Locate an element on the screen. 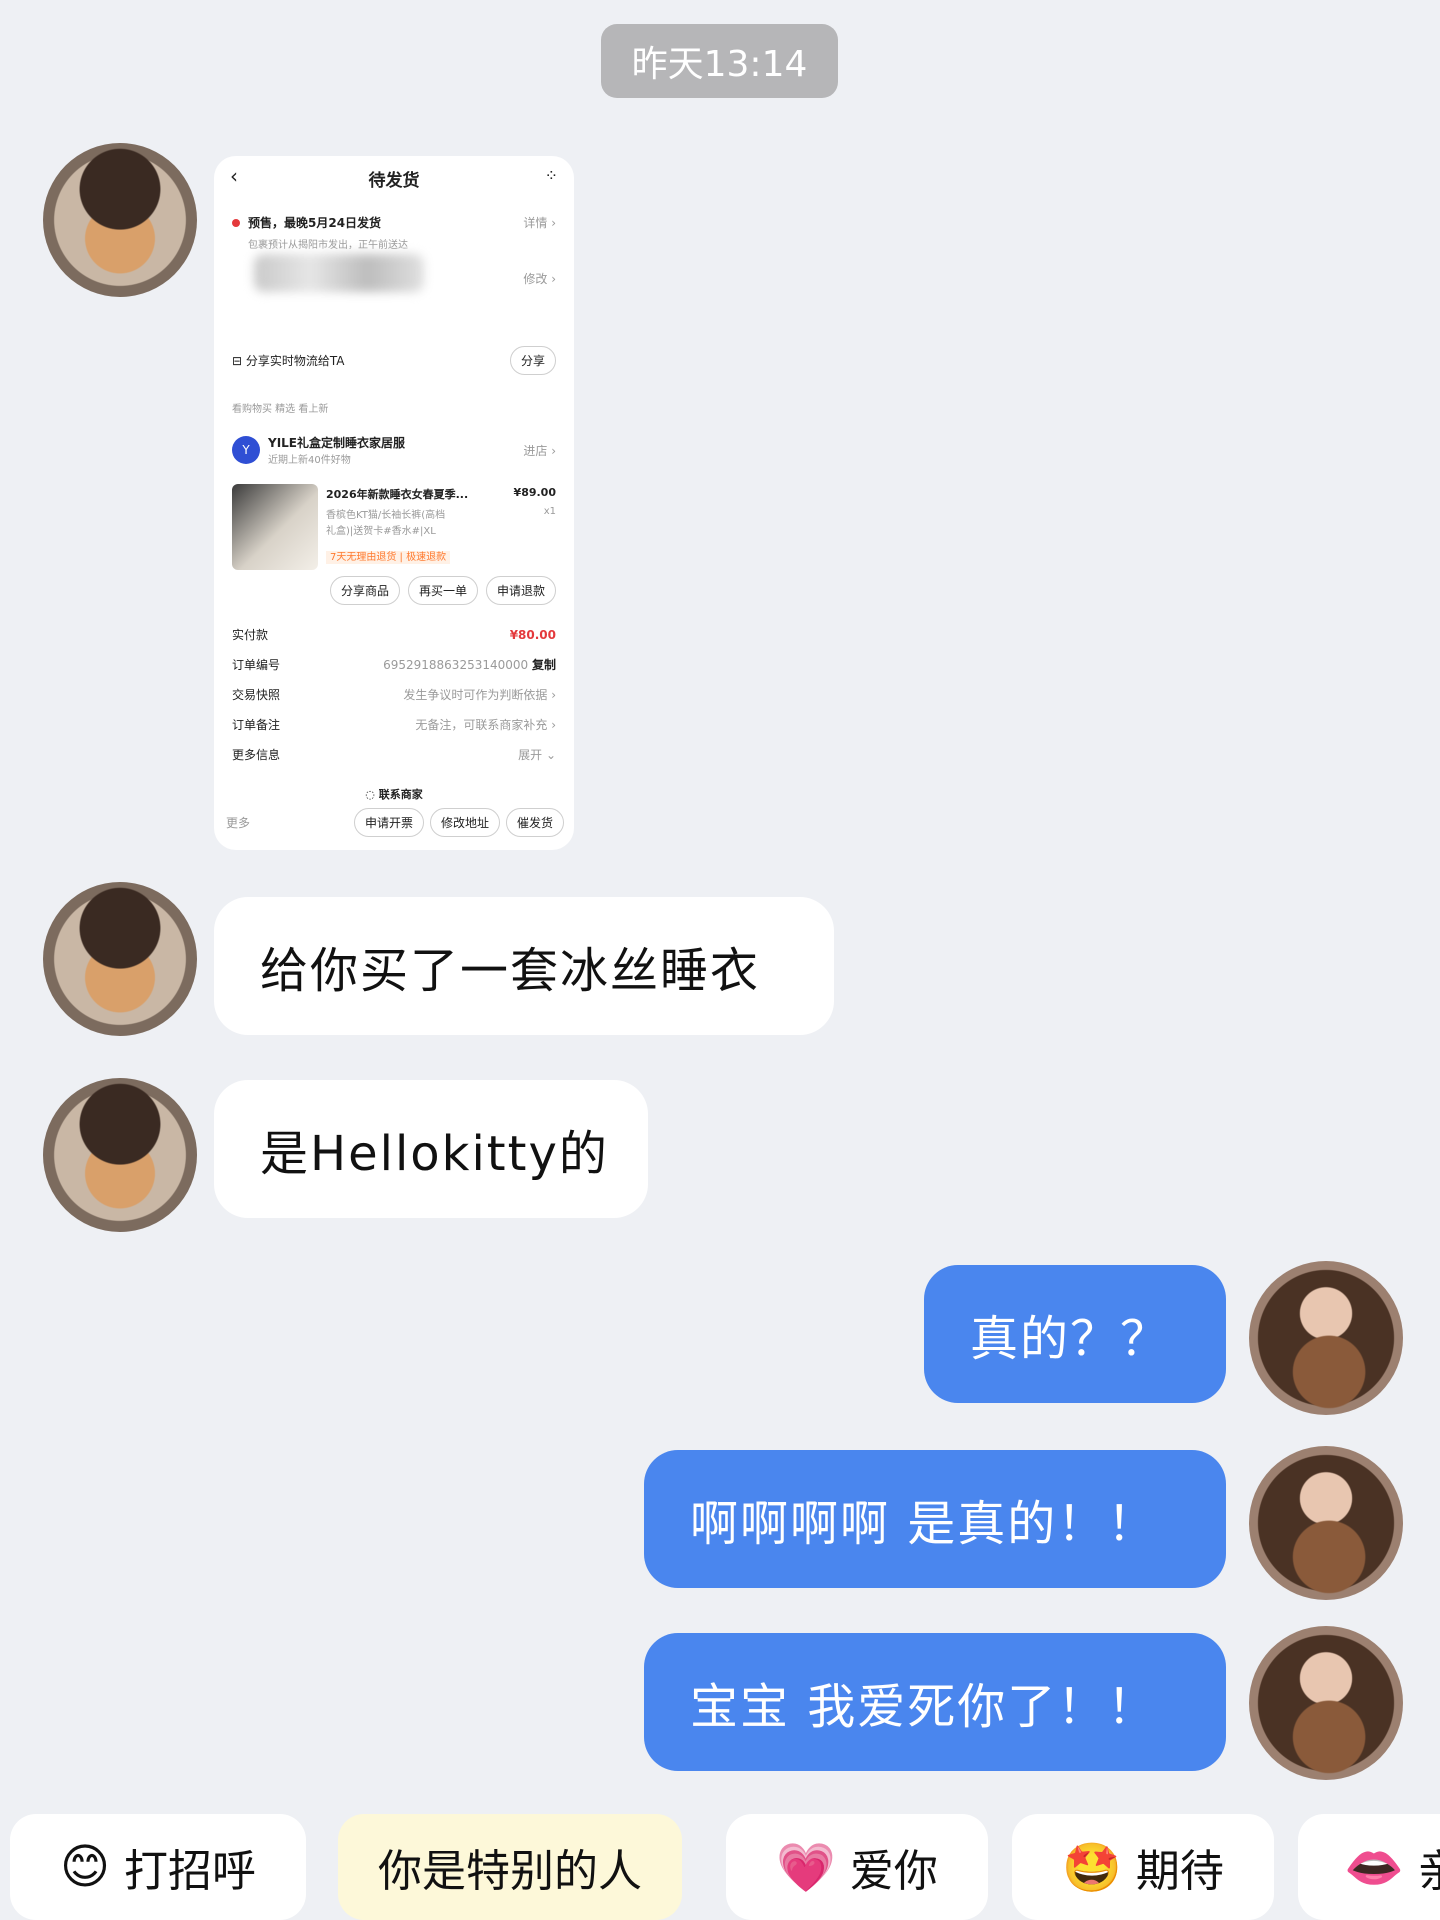 The image size is (1440, 1920). message-bubble: 啊啊啊啊 是真的！！ is located at coordinates (935, 1519).